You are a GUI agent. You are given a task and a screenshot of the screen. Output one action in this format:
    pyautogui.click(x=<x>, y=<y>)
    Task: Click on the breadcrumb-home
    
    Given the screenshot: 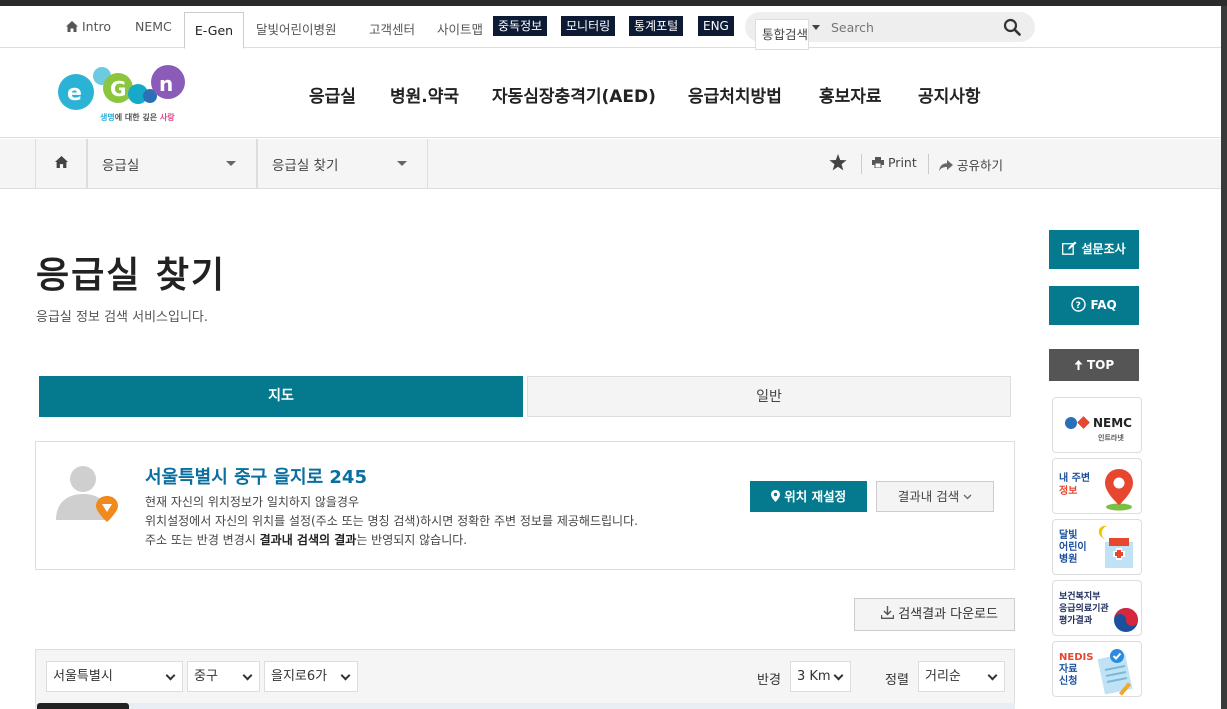 What is the action you would take?
    pyautogui.click(x=61, y=163)
    